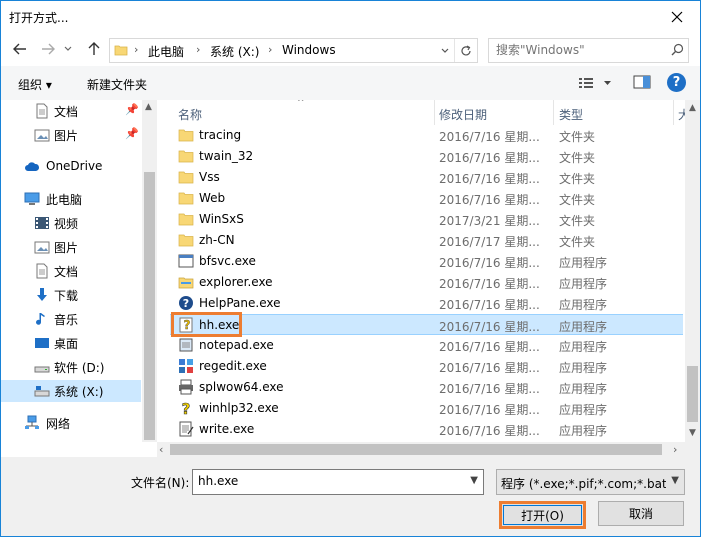  Describe the element at coordinates (161, 449) in the screenshot. I see `scroll-left-icon: ‹` at that location.